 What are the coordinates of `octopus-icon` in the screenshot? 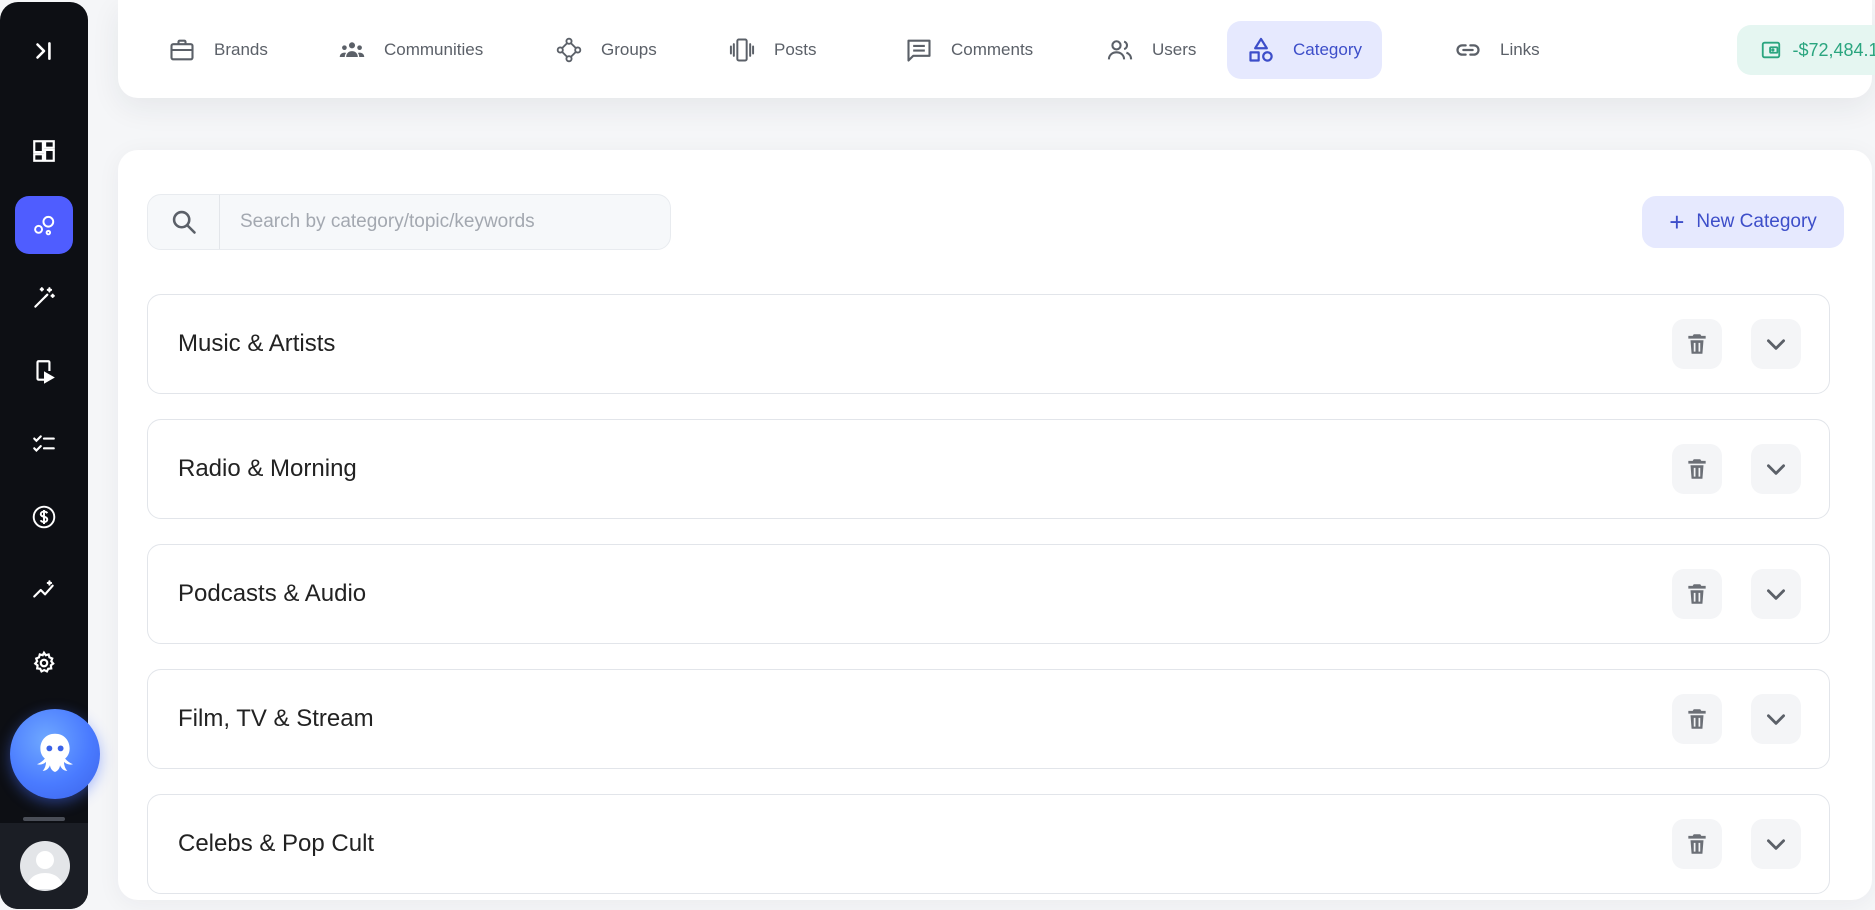 It's located at (55, 752).